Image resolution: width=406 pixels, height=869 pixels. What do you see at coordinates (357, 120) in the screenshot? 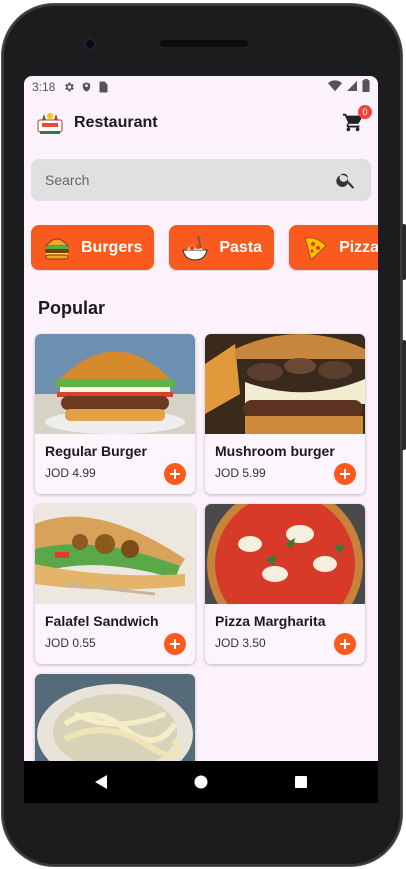
I see `cart-button: 0` at bounding box center [357, 120].